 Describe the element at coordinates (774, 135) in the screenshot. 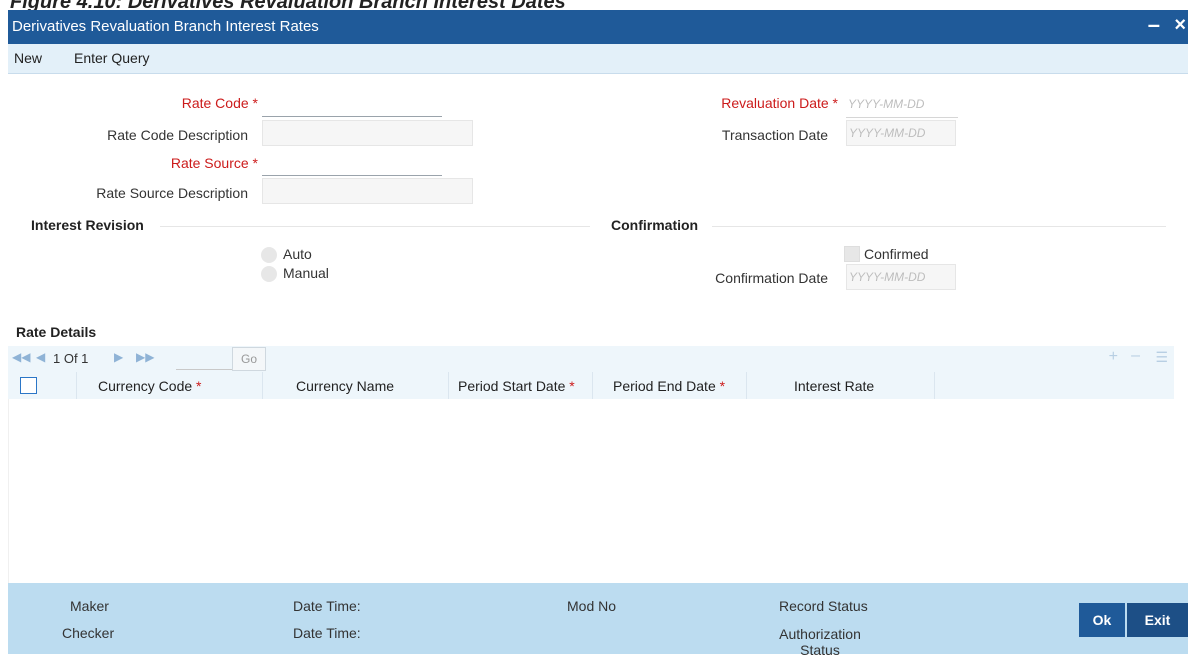

I see `transaction-date-label: Transaction Date` at that location.